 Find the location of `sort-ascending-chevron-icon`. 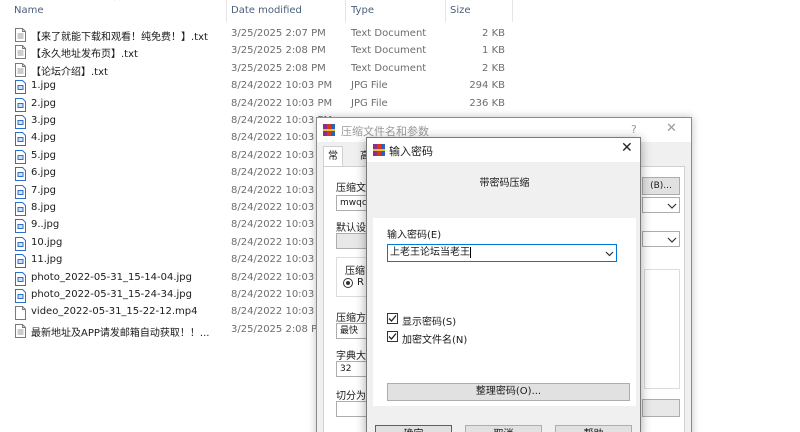

sort-ascending-chevron-icon is located at coordinates (117, 1).